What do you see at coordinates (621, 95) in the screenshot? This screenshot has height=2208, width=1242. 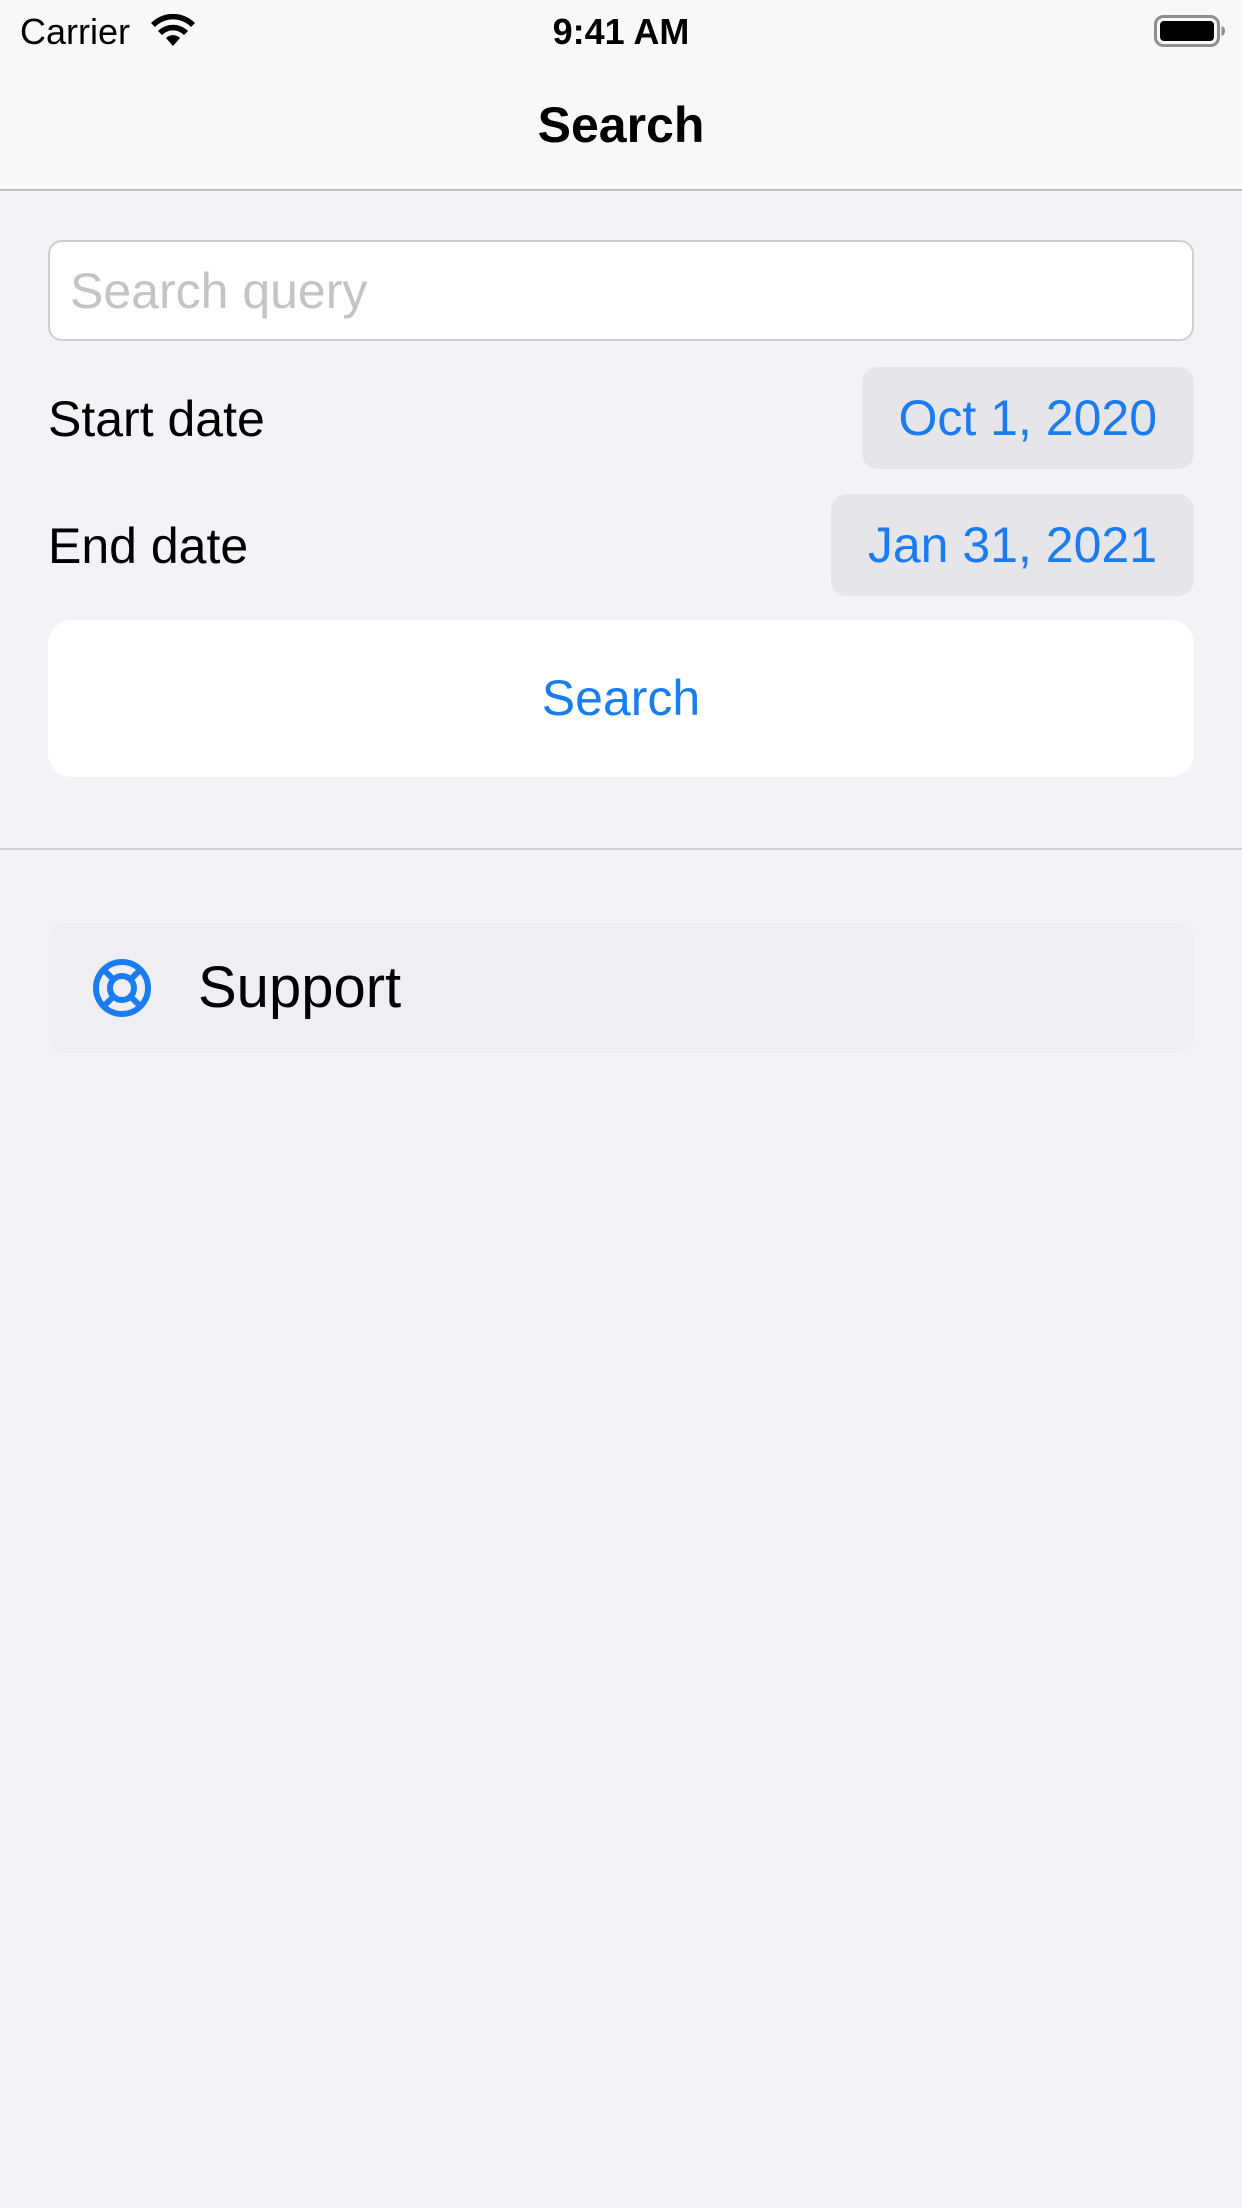 I see `navigation-bar: Carrier 9:41 AM Search` at bounding box center [621, 95].